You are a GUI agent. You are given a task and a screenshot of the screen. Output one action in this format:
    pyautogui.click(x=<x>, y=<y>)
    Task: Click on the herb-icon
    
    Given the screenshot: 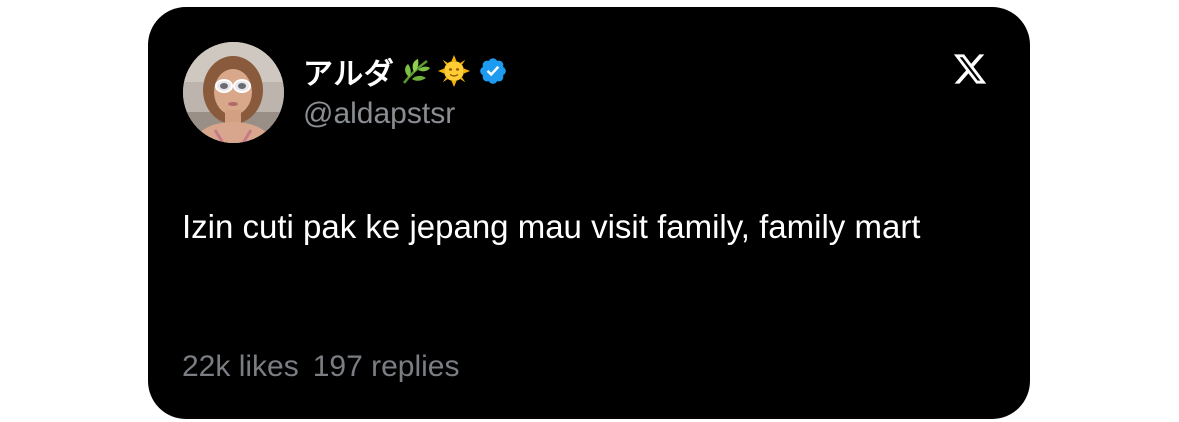 What is the action you would take?
    pyautogui.click(x=417, y=71)
    